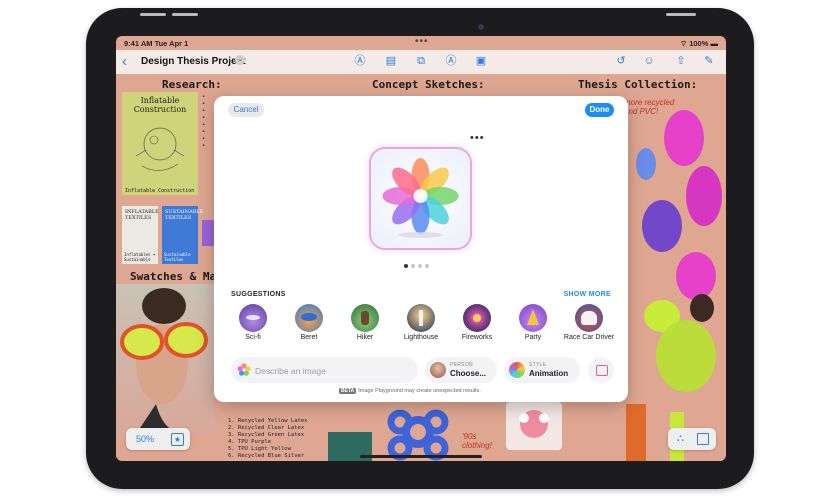  What do you see at coordinates (477, 138) in the screenshot?
I see `more-options-icon: •••` at bounding box center [477, 138].